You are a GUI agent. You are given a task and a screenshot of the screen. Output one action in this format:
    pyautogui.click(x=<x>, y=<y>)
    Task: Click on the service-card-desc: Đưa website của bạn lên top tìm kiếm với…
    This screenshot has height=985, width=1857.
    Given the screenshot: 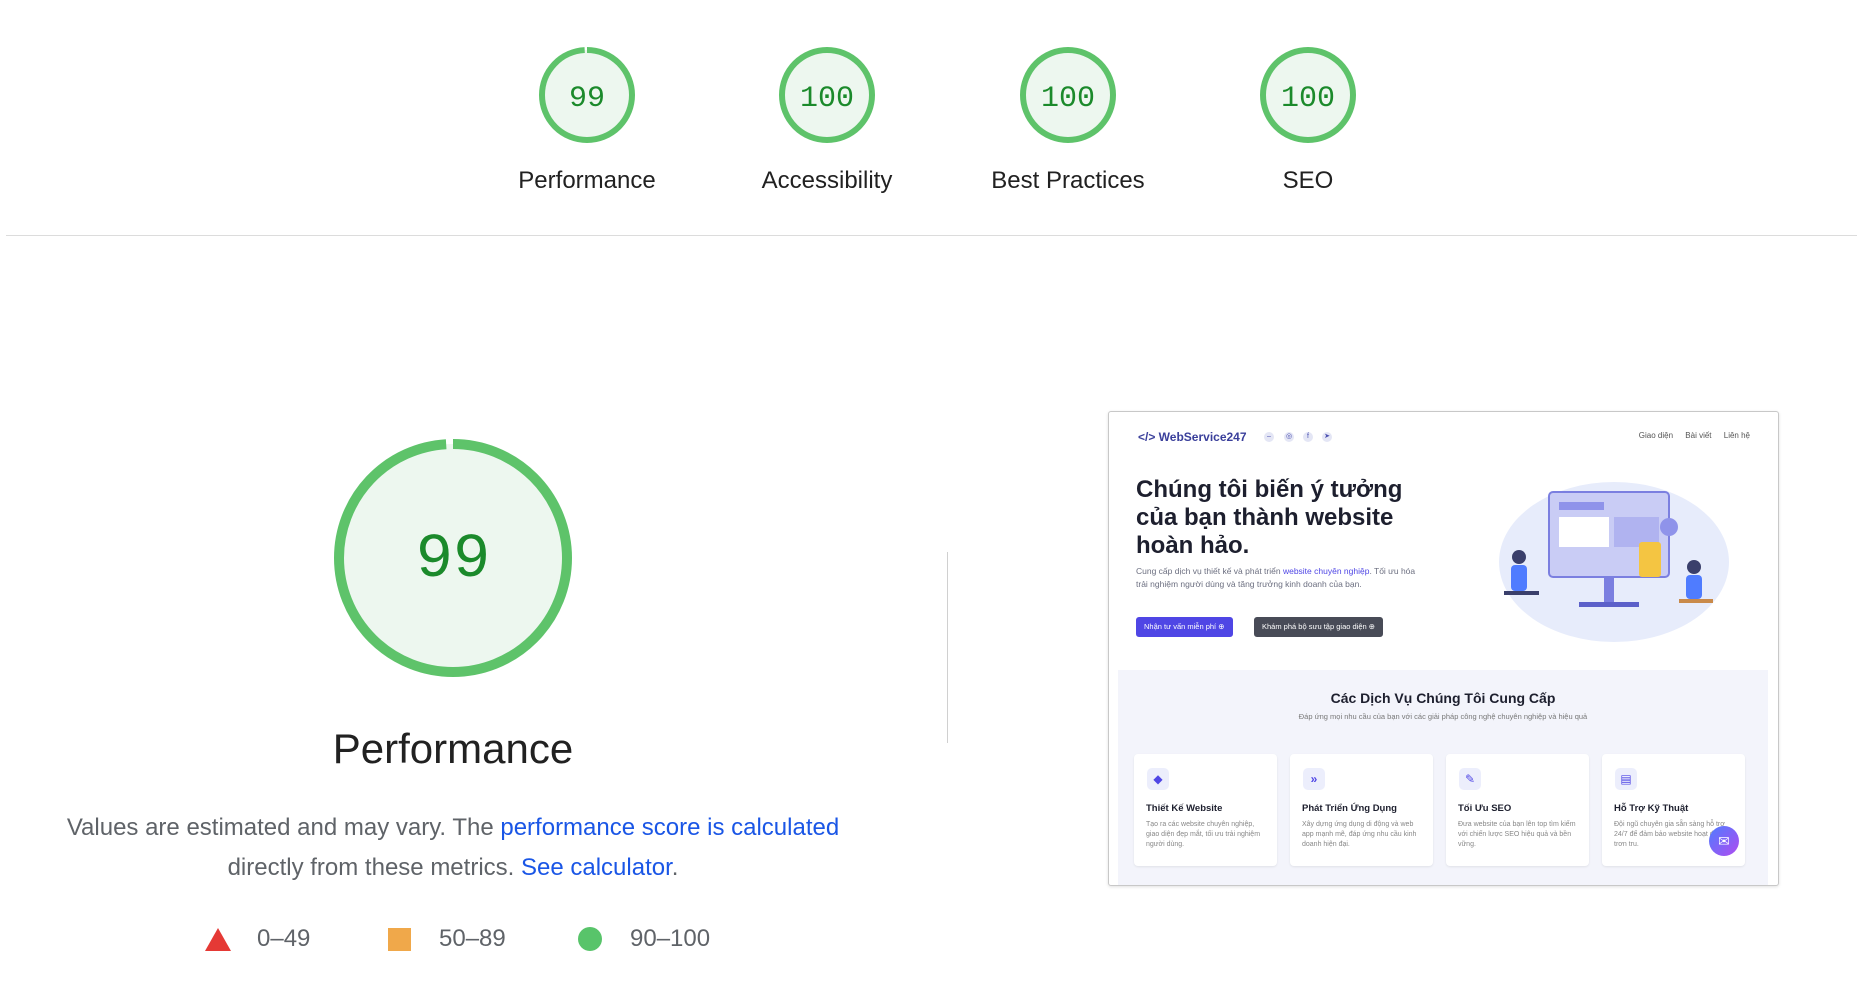 What is the action you would take?
    pyautogui.click(x=1517, y=834)
    